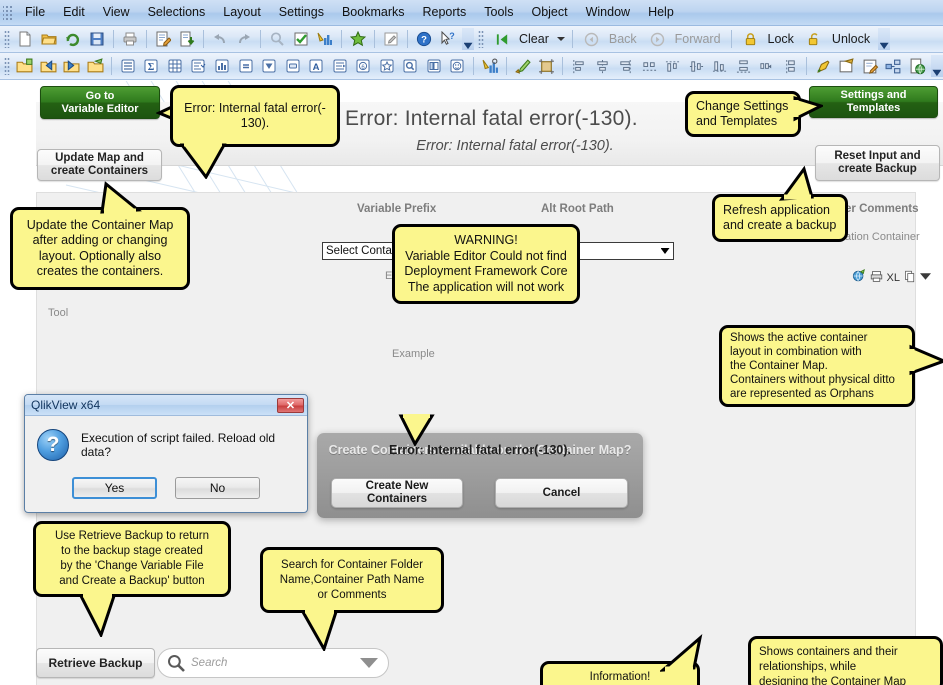  I want to click on clear-dropdown-caret-icon, so click(560, 39).